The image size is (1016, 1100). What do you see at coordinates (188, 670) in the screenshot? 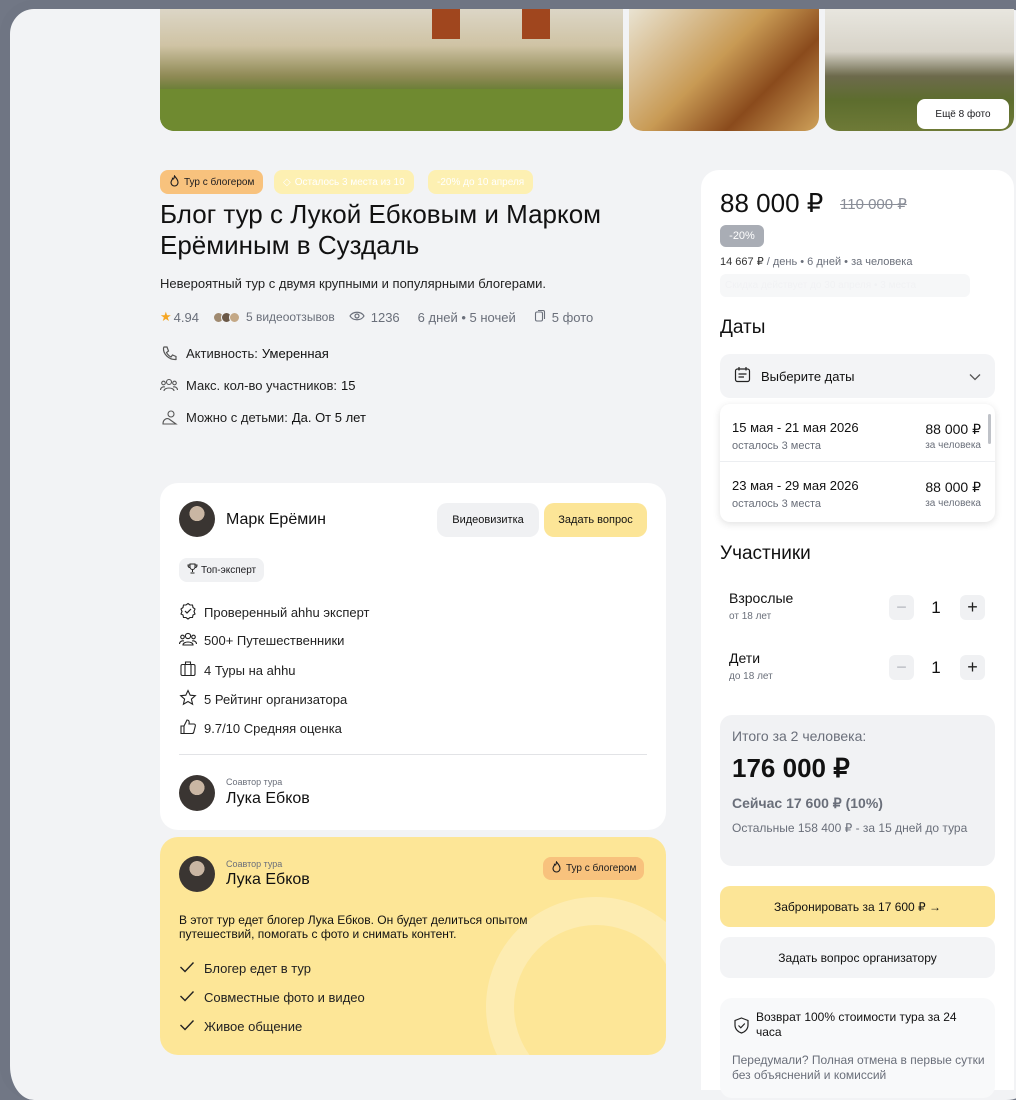
I see `suitcase-icon` at bounding box center [188, 670].